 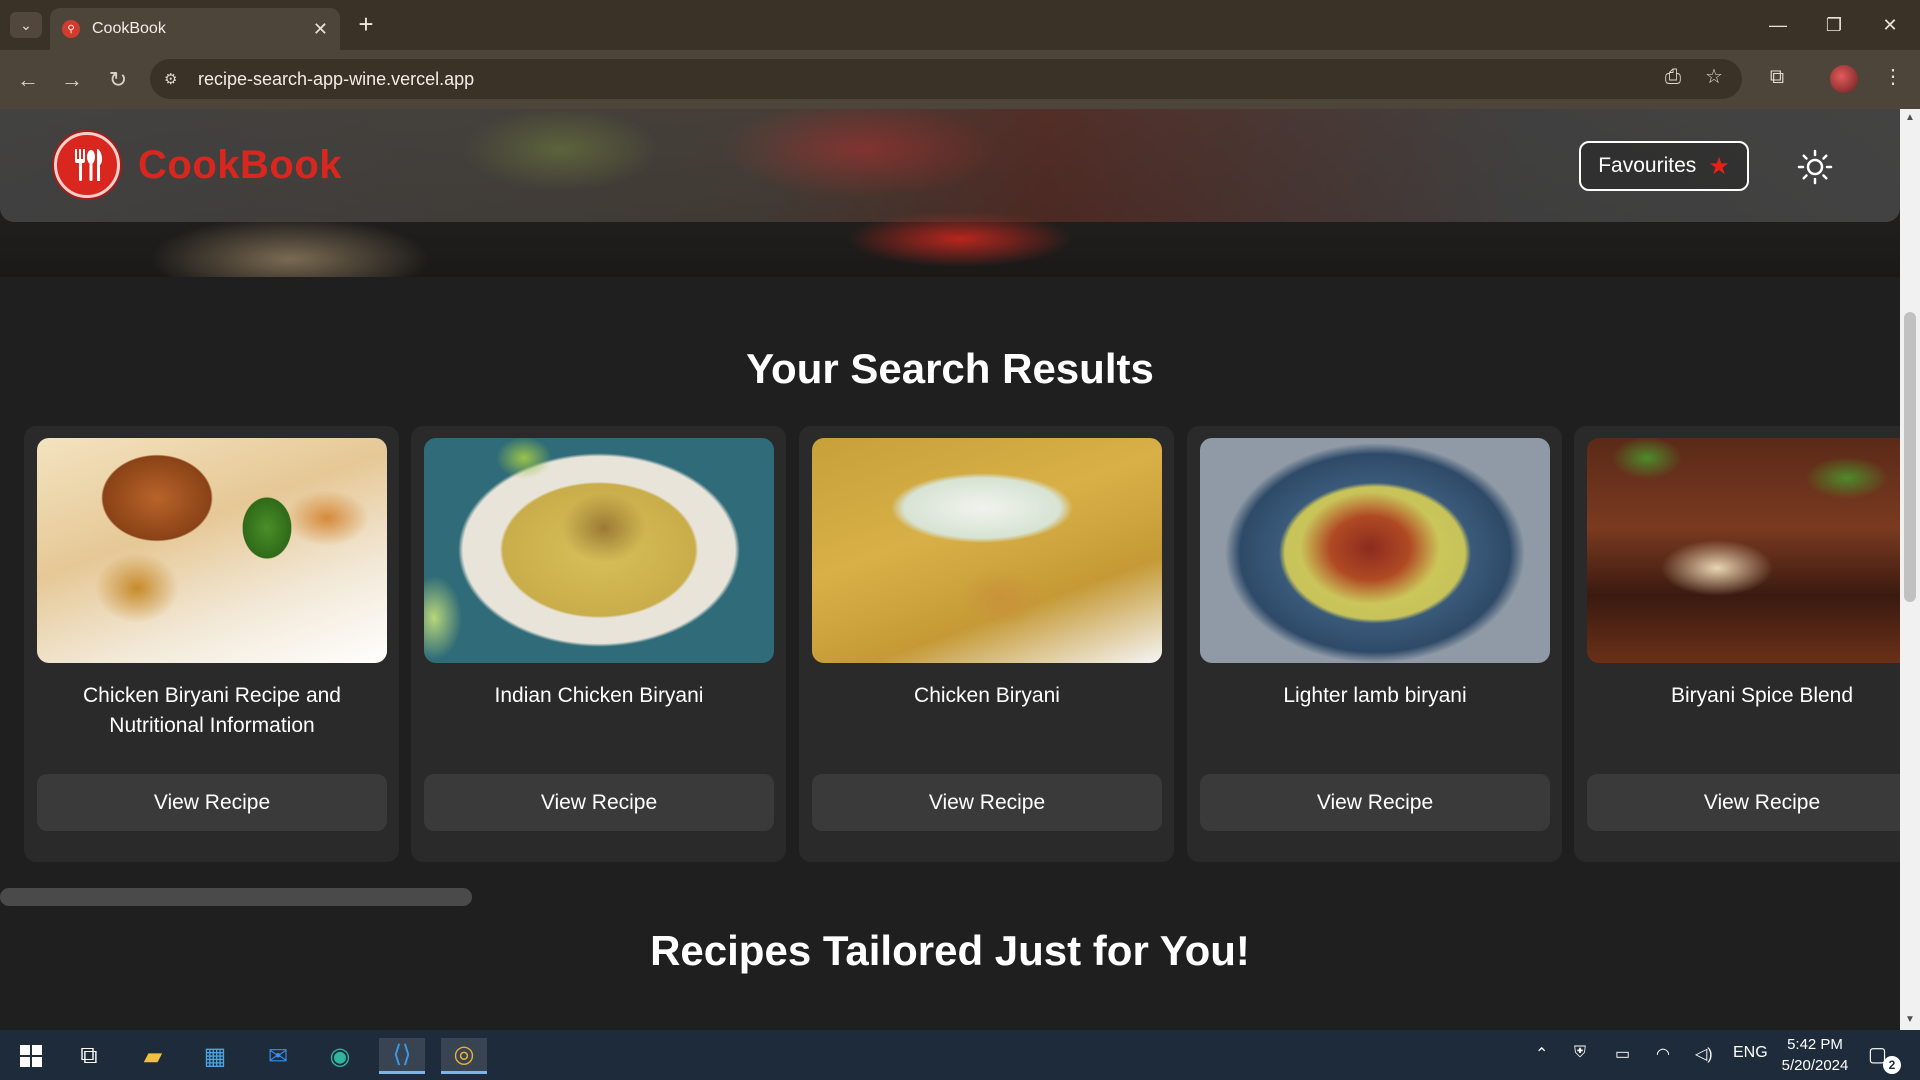 What do you see at coordinates (340, 1056) in the screenshot?
I see `edge-browser-icon: ◉` at bounding box center [340, 1056].